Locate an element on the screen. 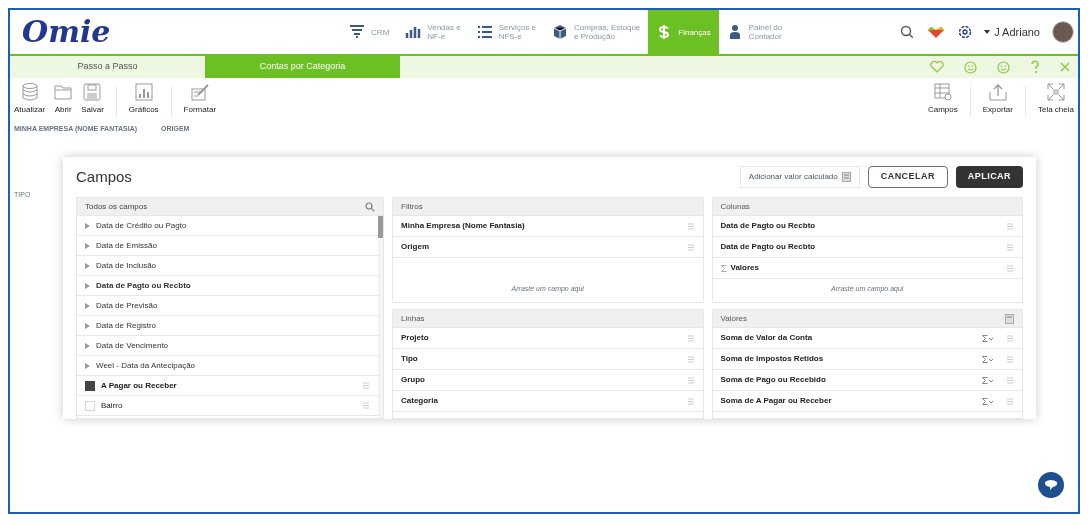 Image resolution: width=1088 pixels, height=524 pixels. field-chip: Projeto is located at coordinates (548, 338).